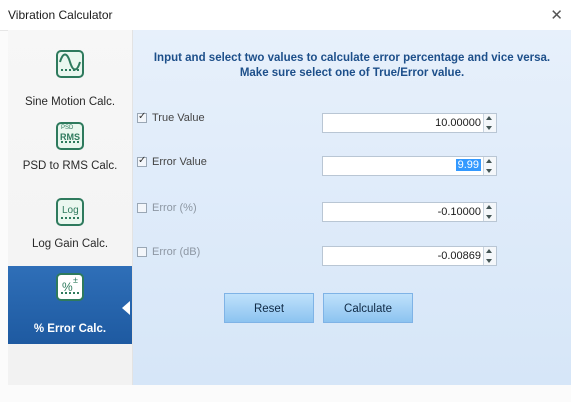 The height and width of the screenshot is (402, 571). Describe the element at coordinates (142, 252) in the screenshot. I see `error-db-checkbox` at that location.